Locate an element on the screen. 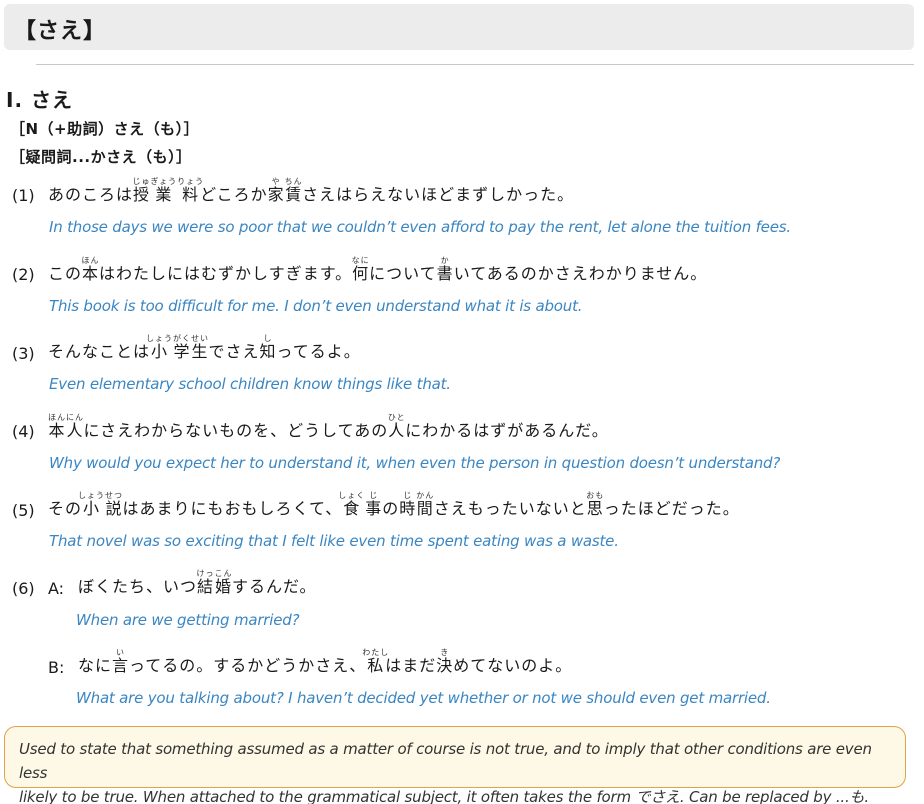 This screenshot has height=804, width=924. japanese-text: なに is located at coordinates (95, 665).